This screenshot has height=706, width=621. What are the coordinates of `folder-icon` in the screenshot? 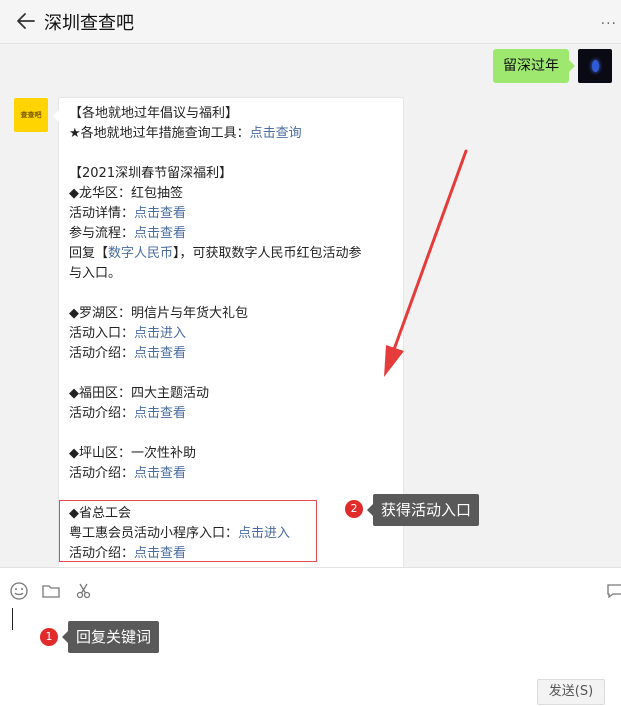 It's located at (51, 591).